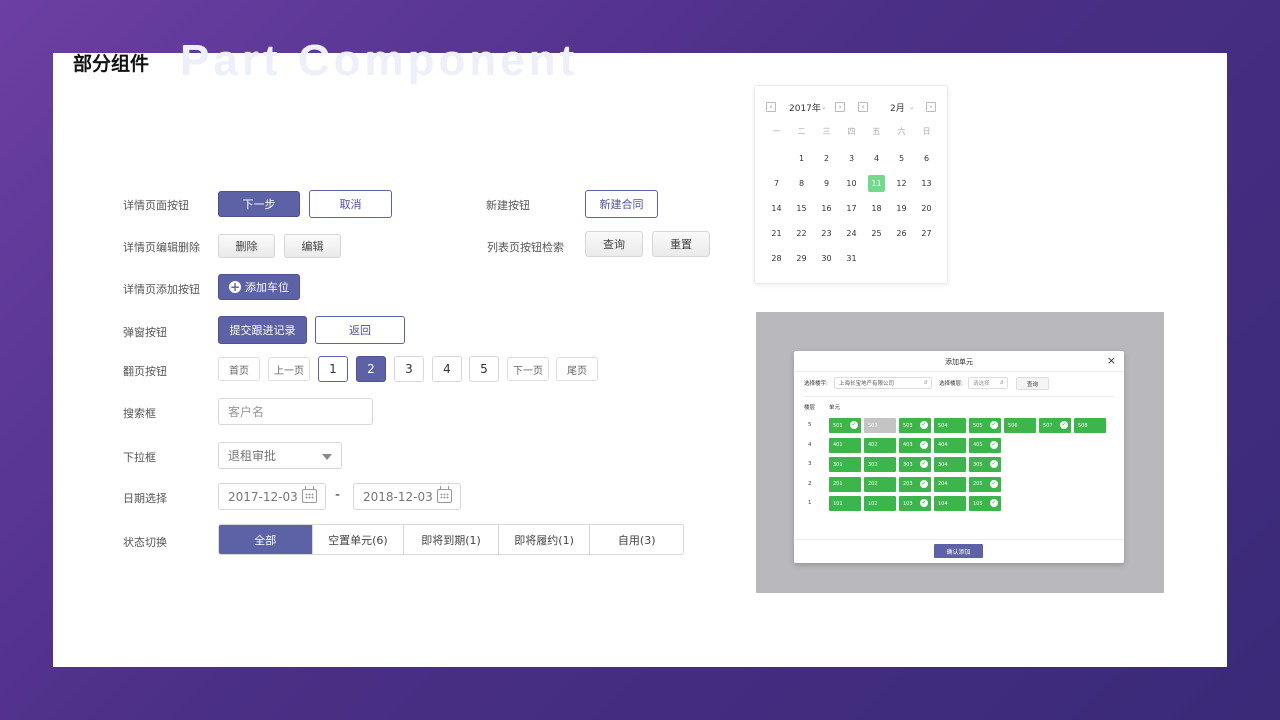  What do you see at coordinates (876, 158) in the screenshot?
I see `calendar-day: 4` at bounding box center [876, 158].